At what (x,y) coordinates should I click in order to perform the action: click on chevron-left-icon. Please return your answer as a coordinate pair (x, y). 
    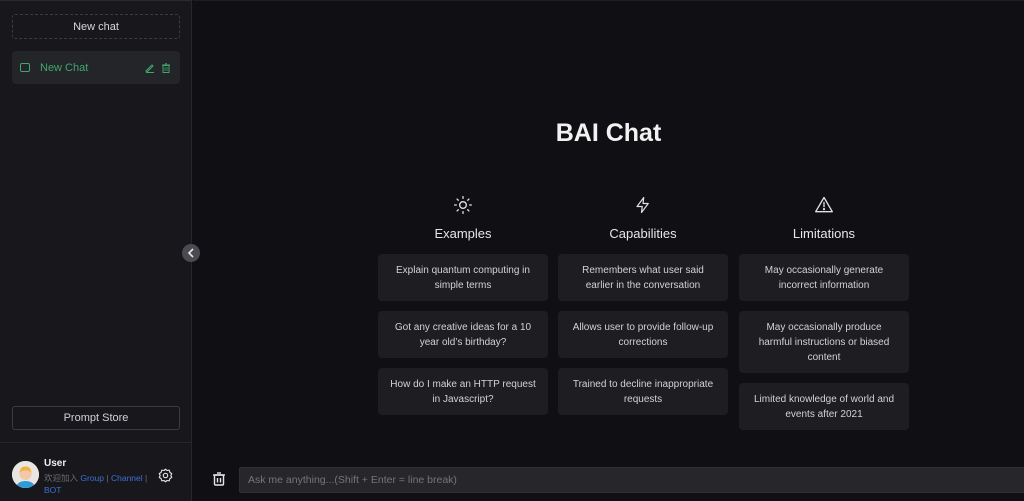
    Looking at the image, I should click on (190, 253).